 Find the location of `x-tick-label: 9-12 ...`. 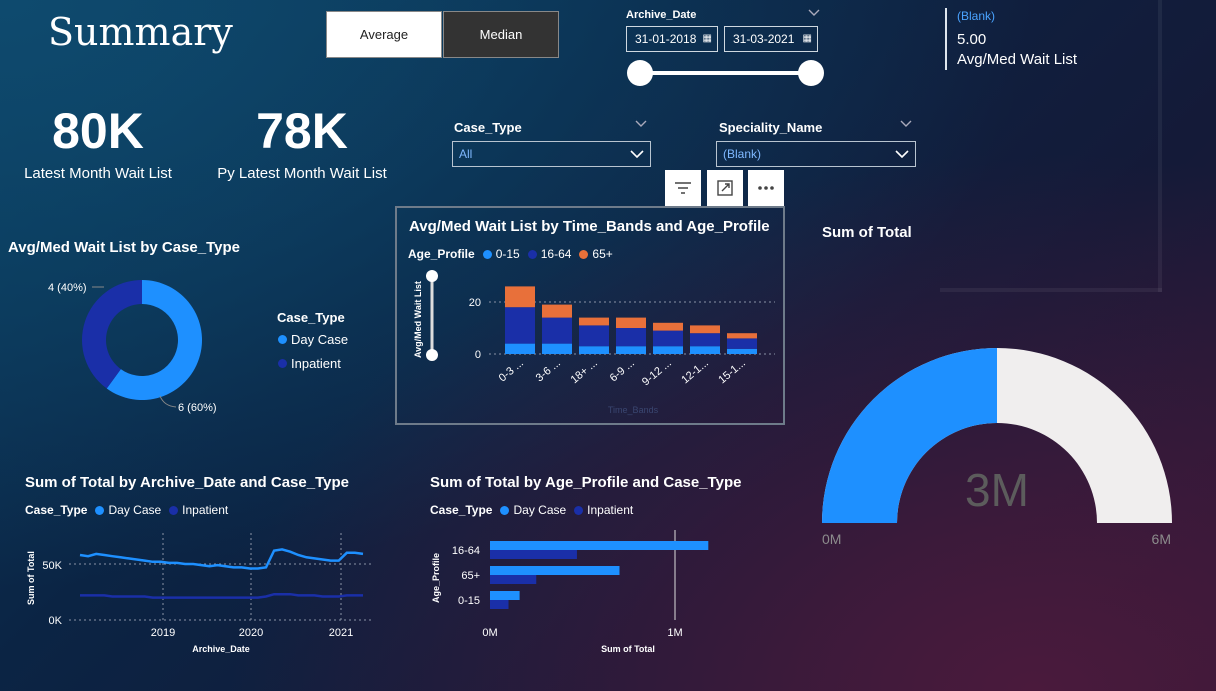

x-tick-label: 9-12 ... is located at coordinates (657, 372).